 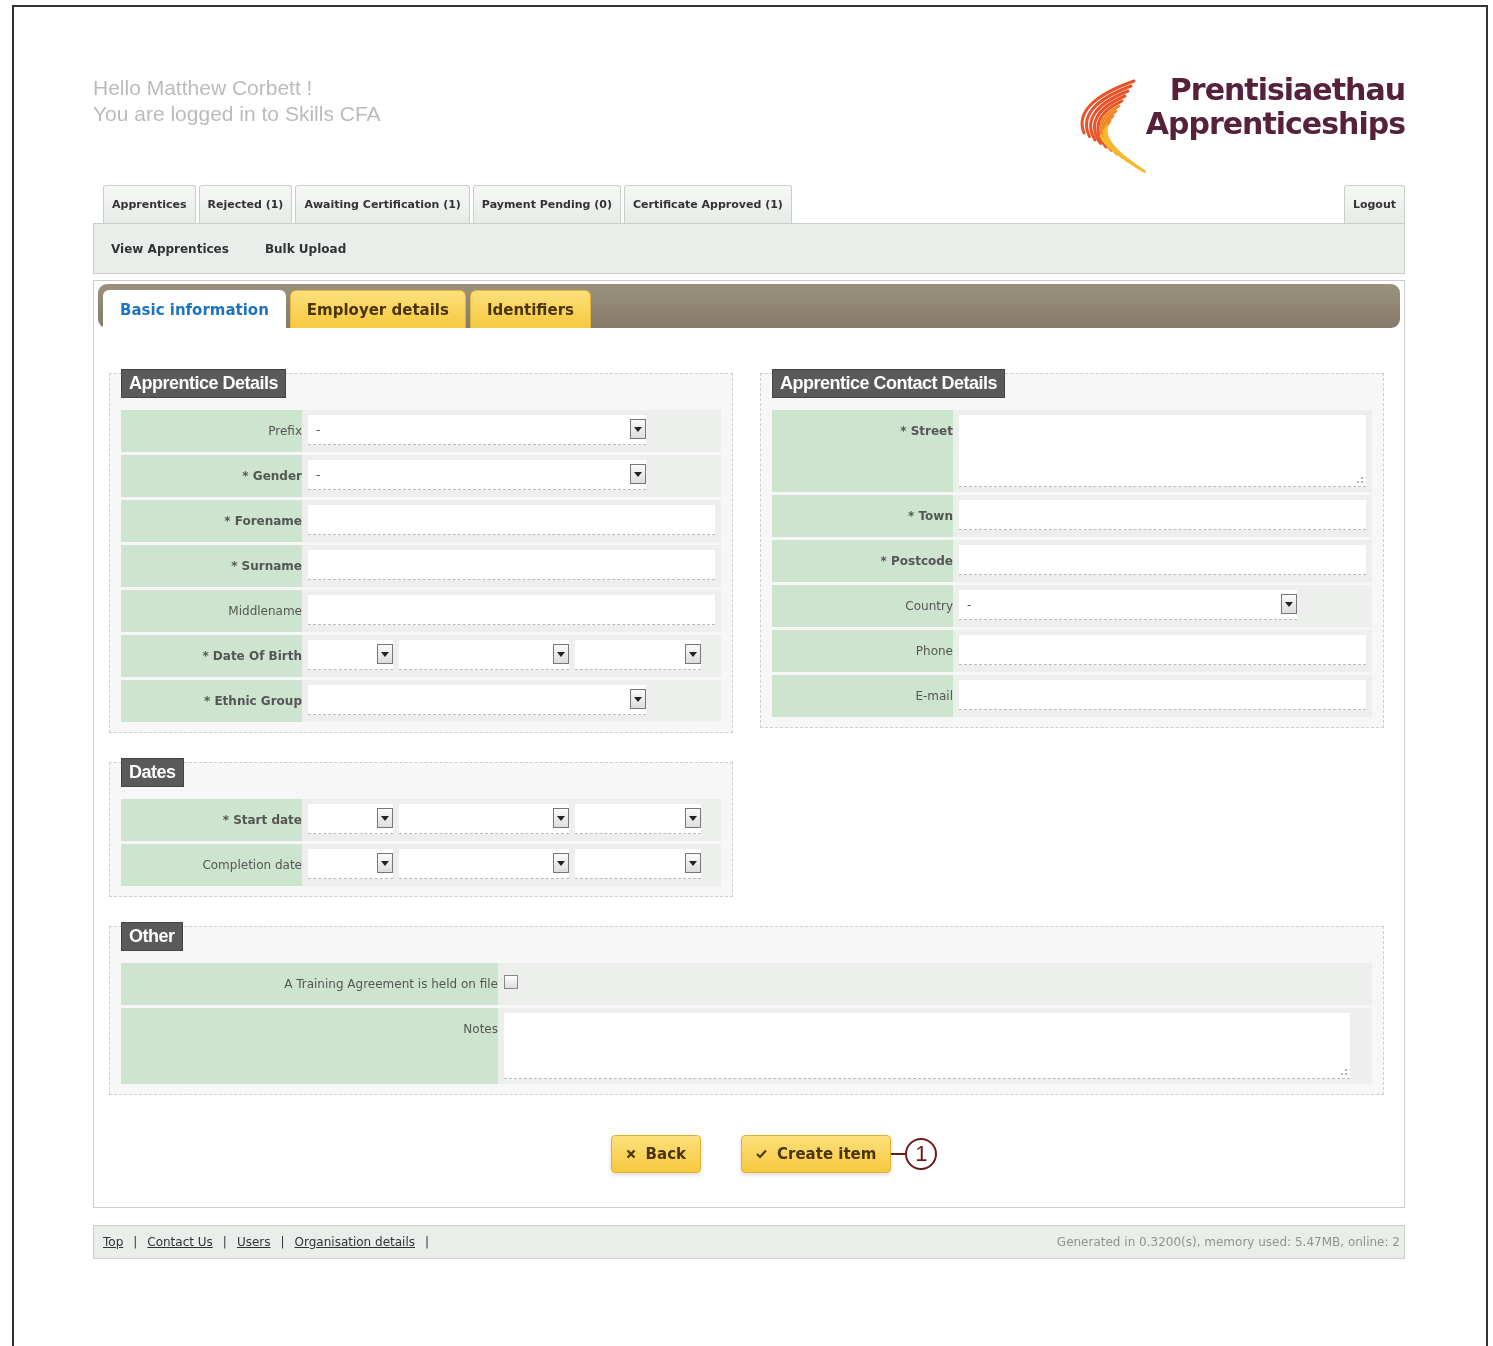 I want to click on logo-text: Prentisiaethau, so click(x=1286, y=90).